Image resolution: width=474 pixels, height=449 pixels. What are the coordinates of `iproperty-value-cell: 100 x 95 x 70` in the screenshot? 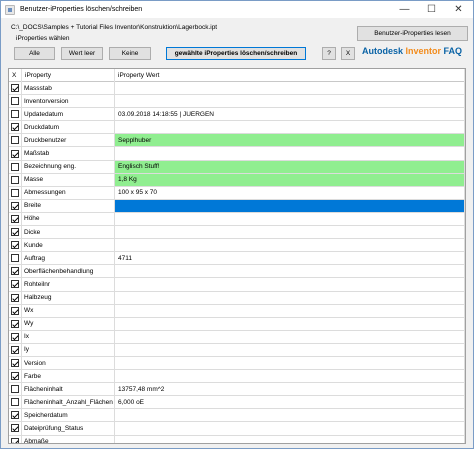 It's located at (290, 192).